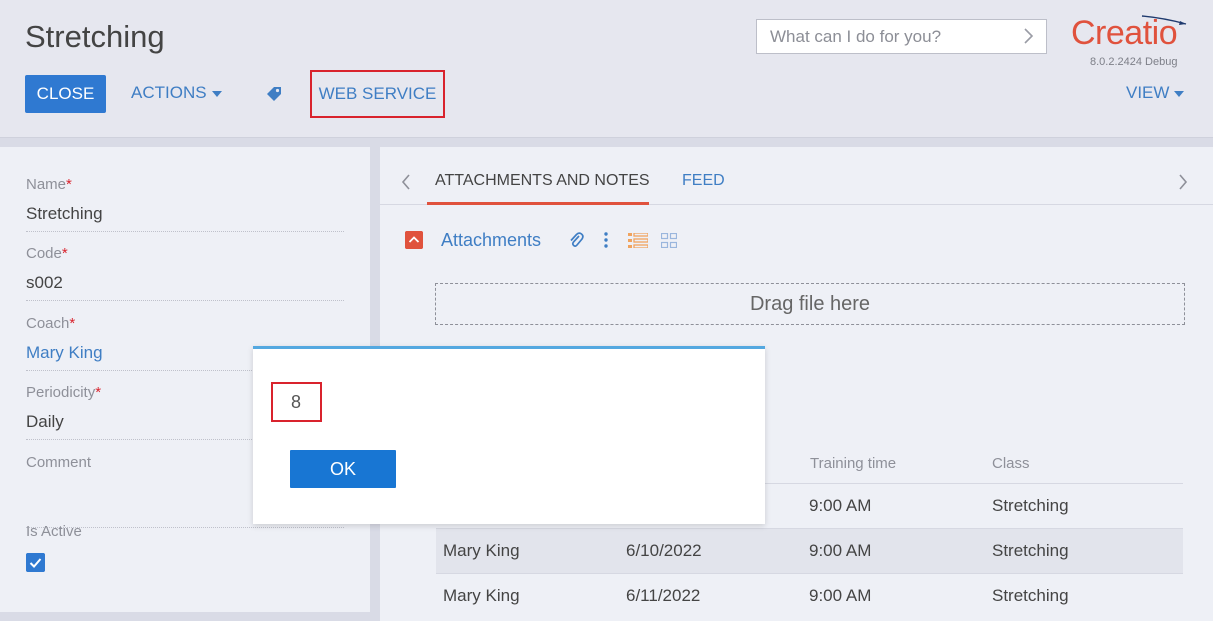 This screenshot has width=1213, height=621. Describe the element at coordinates (638, 240) in the screenshot. I see `list-view-icon` at that location.